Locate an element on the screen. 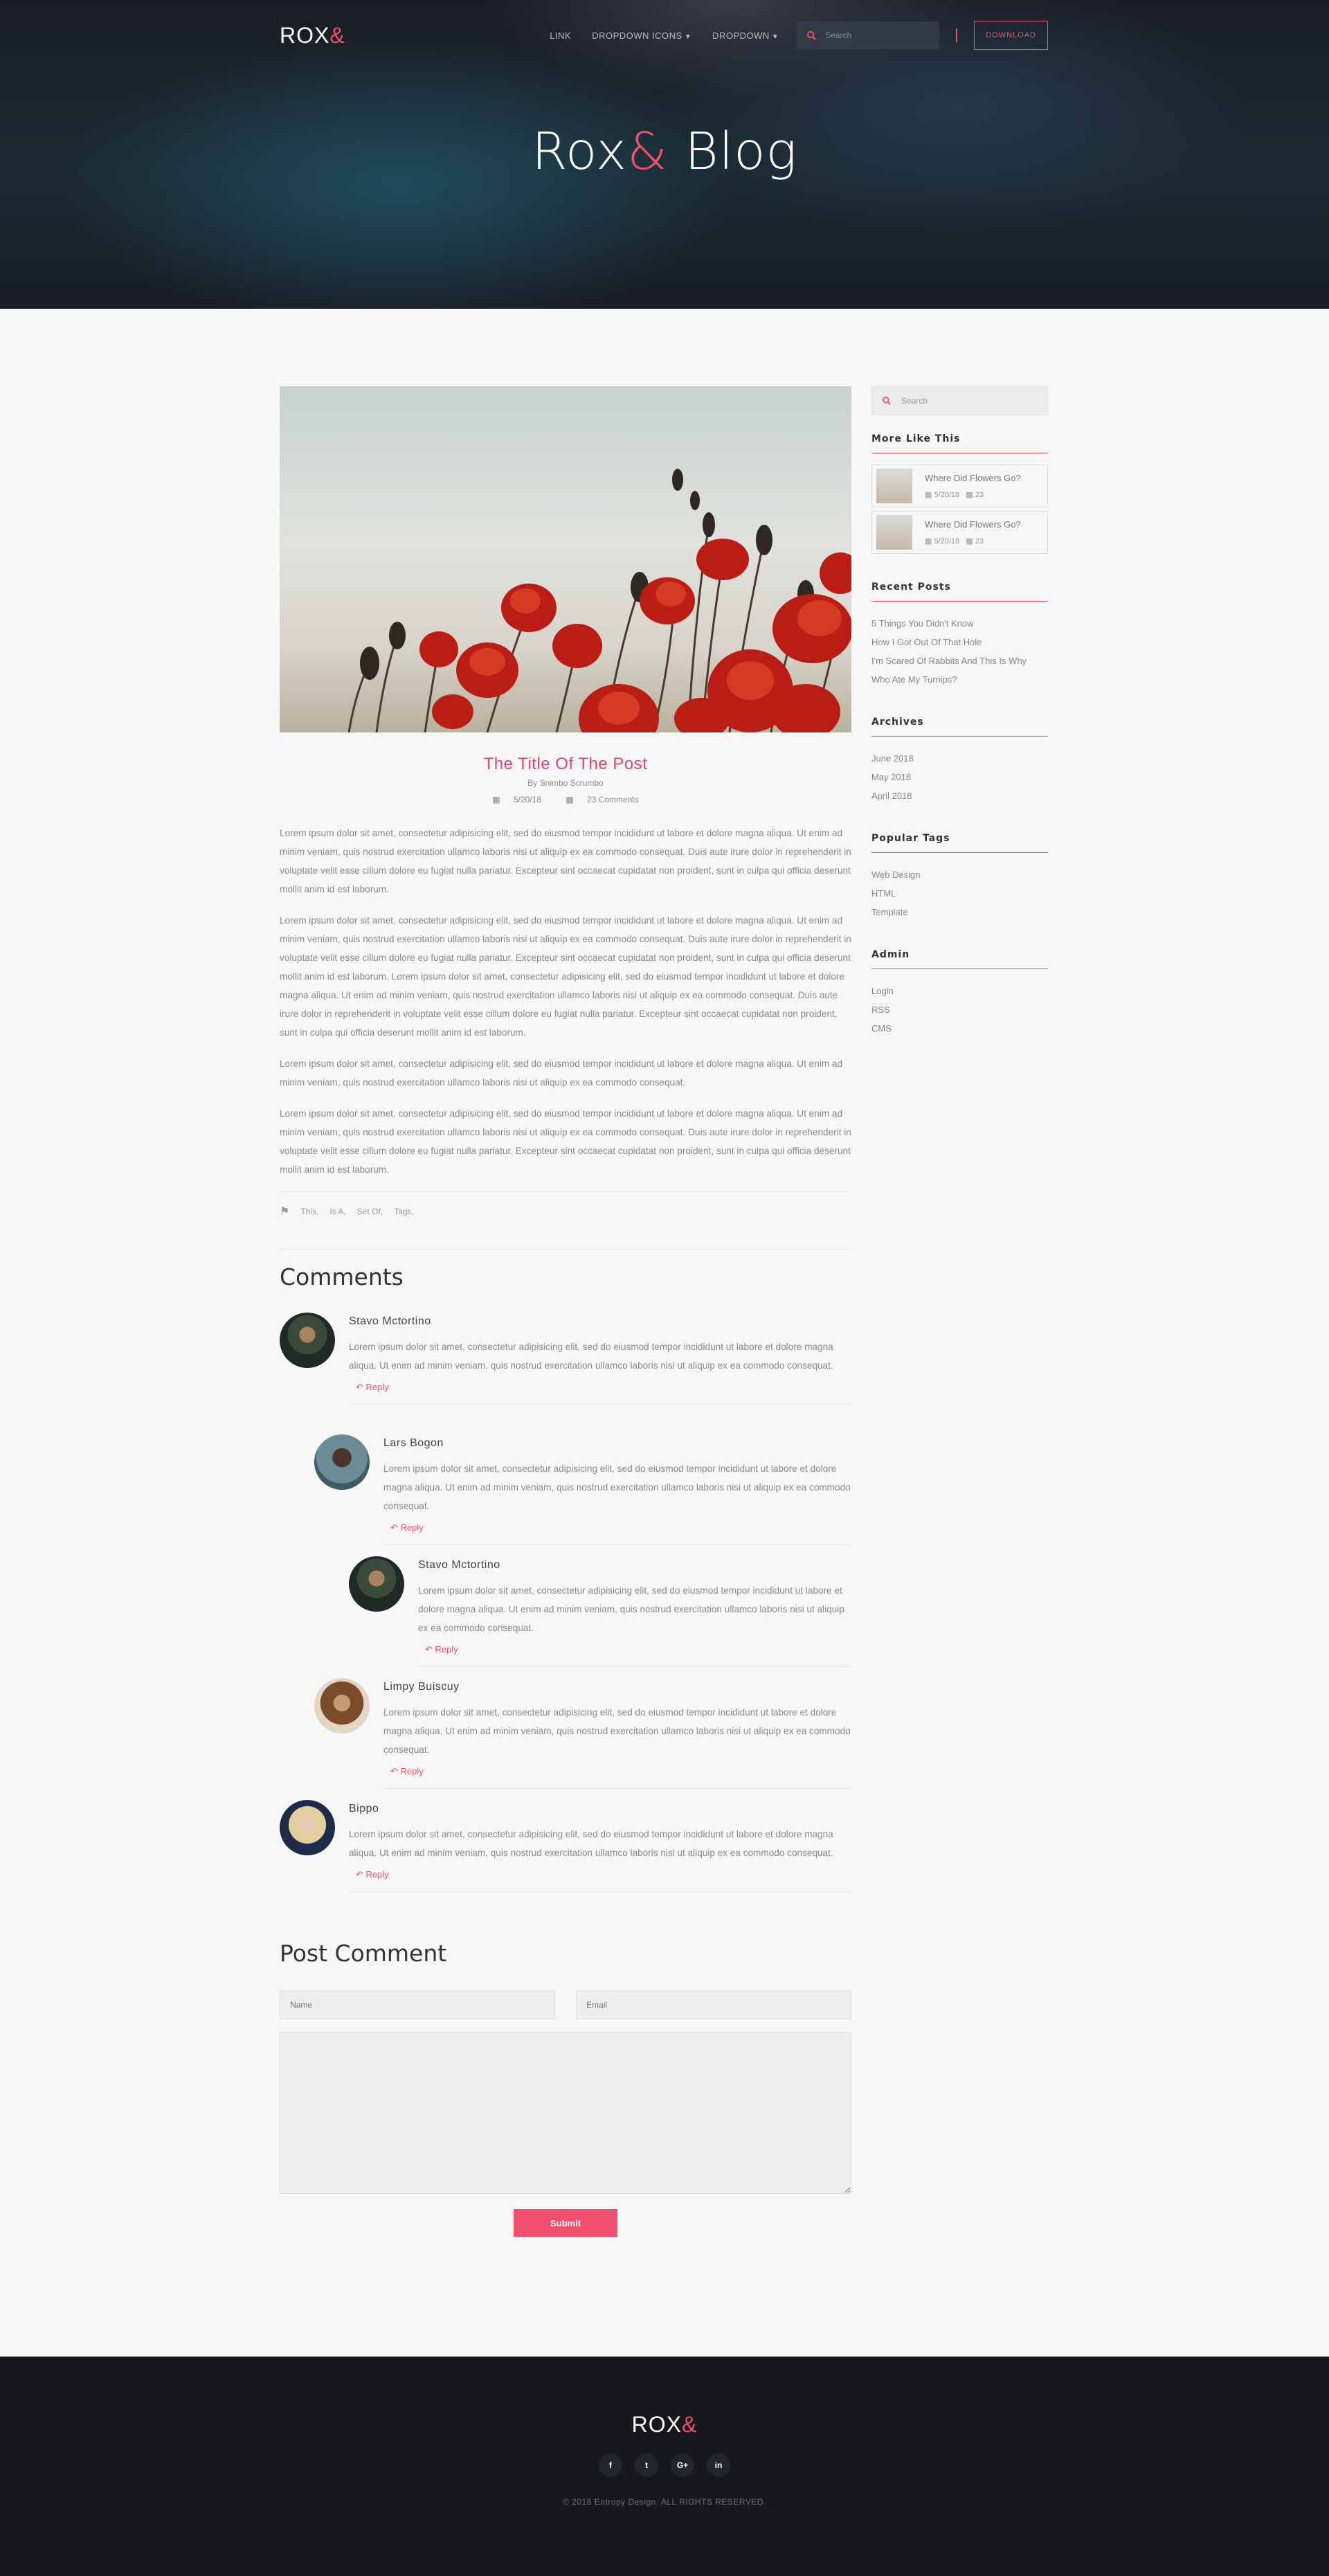 This screenshot has width=1329, height=2576. post-comments: ▩ 23 Comments is located at coordinates (602, 800).